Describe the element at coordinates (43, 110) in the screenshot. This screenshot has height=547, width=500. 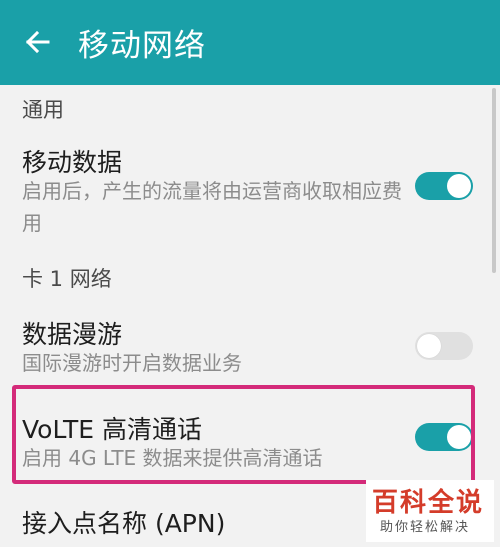
I see `section-label-general: 通用` at that location.